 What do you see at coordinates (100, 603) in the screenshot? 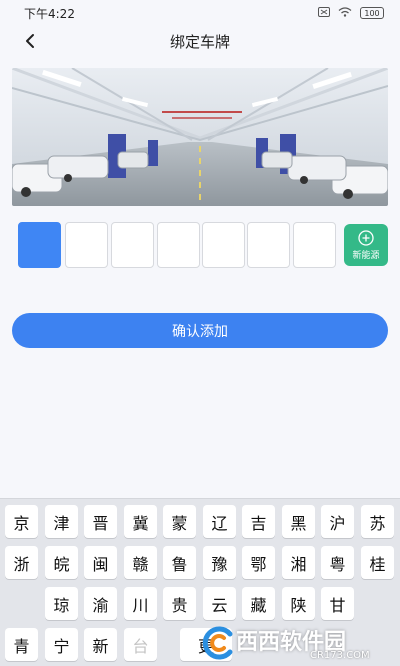
I see `key-province: 渝` at bounding box center [100, 603].